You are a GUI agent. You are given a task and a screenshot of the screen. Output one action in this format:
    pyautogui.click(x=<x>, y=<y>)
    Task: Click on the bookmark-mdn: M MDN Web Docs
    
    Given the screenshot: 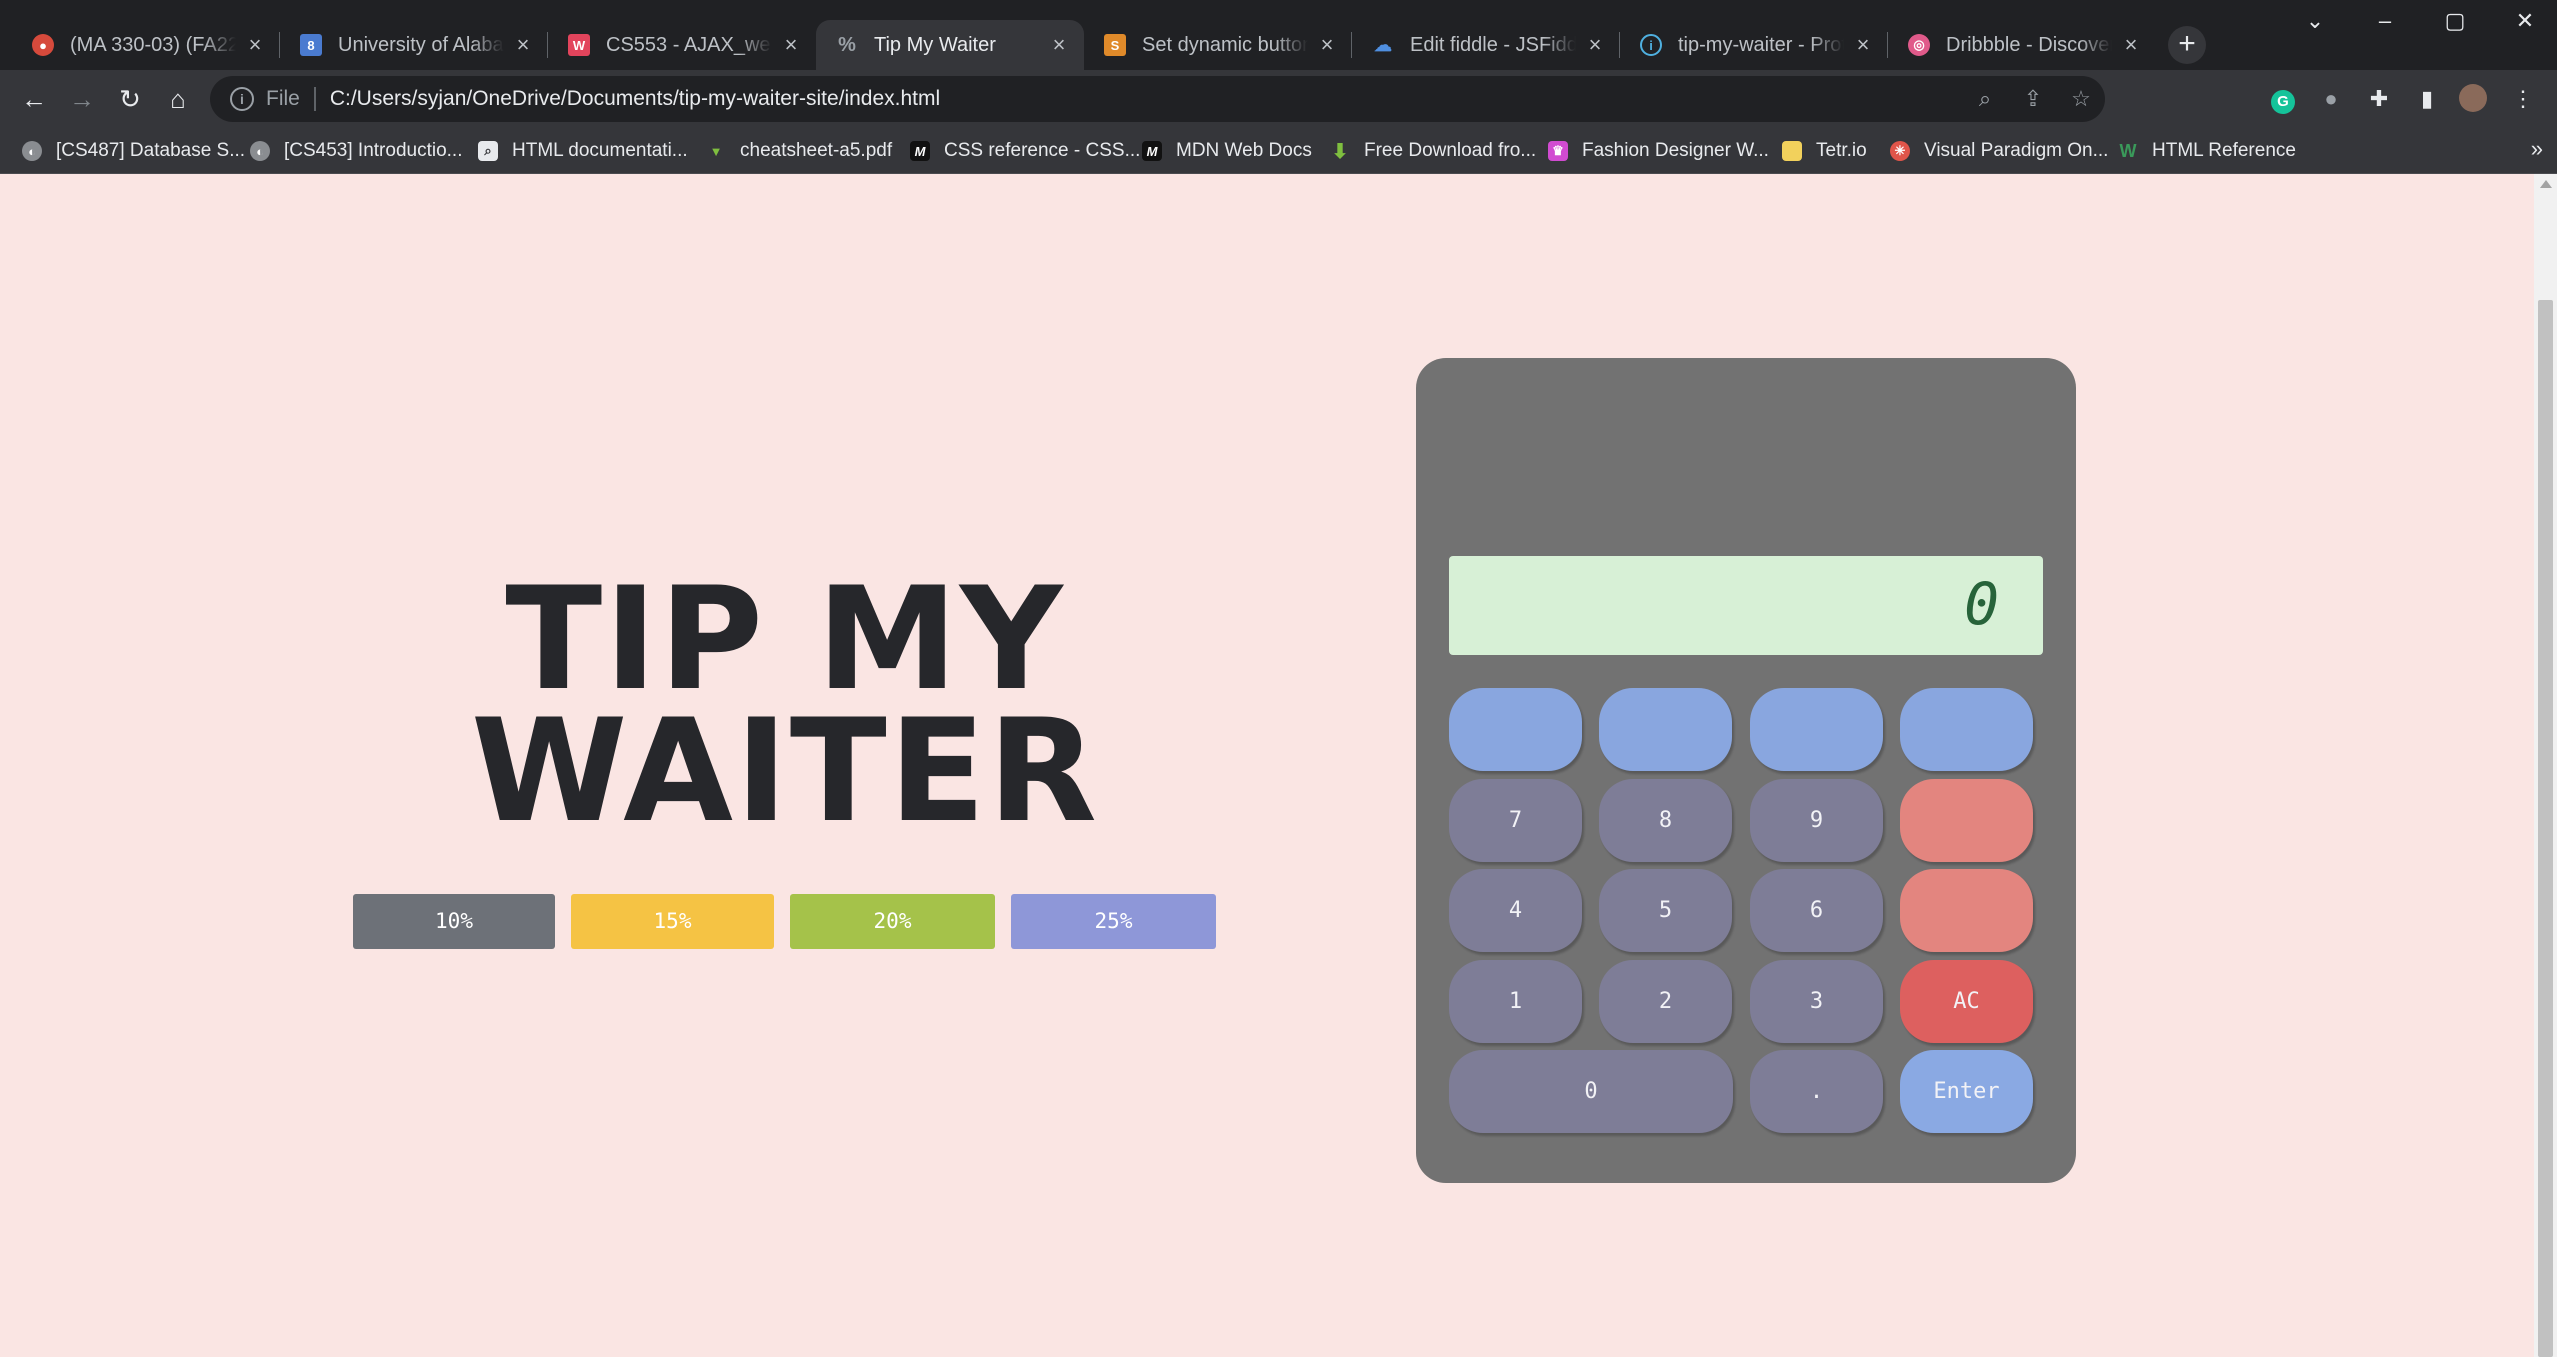 What is the action you would take?
    pyautogui.click(x=1227, y=151)
    